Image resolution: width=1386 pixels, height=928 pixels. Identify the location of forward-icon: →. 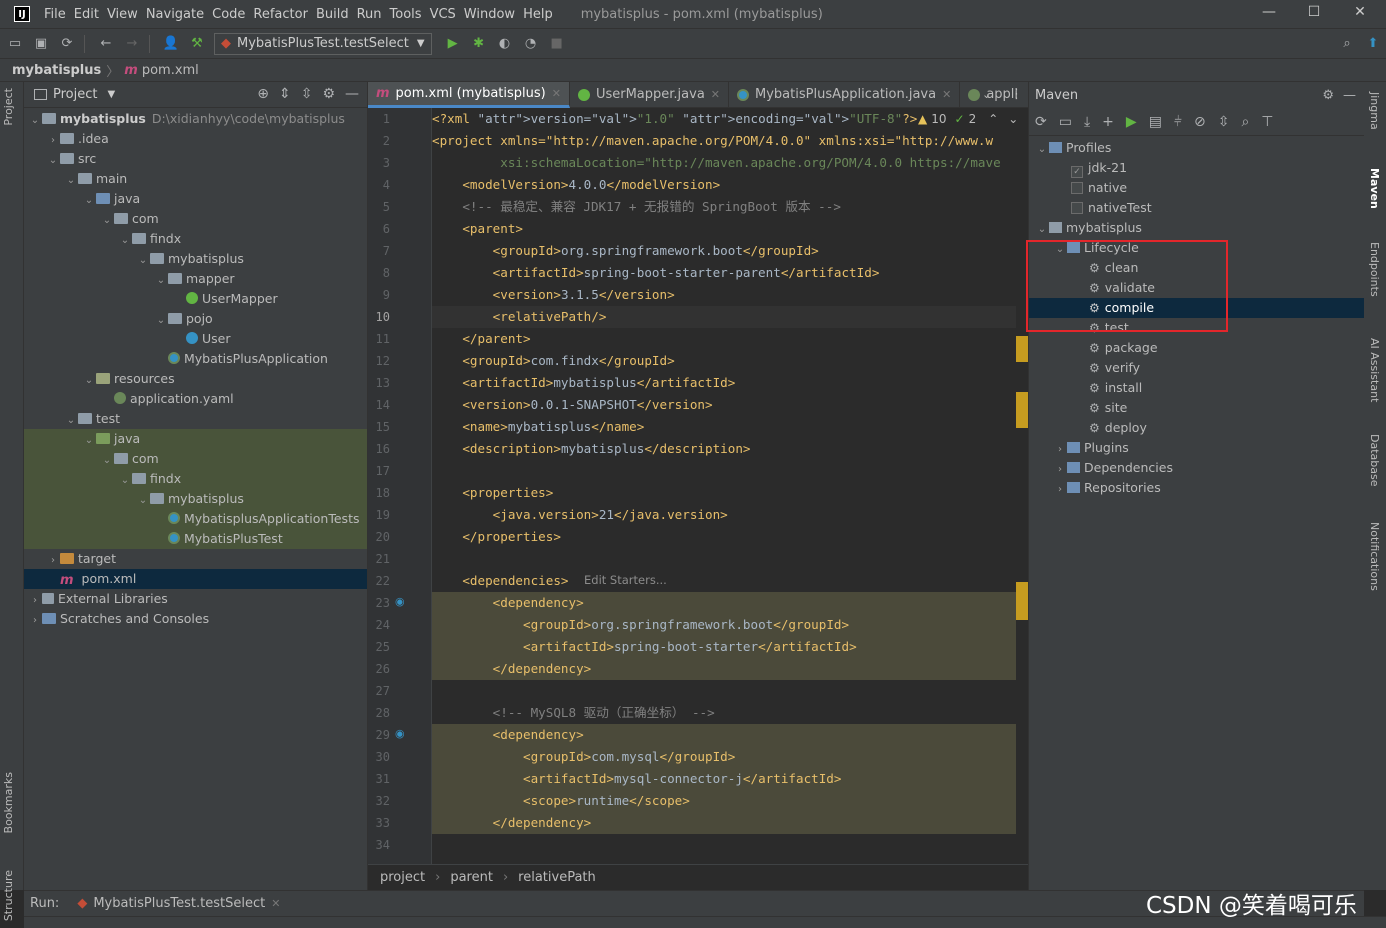
(132, 44).